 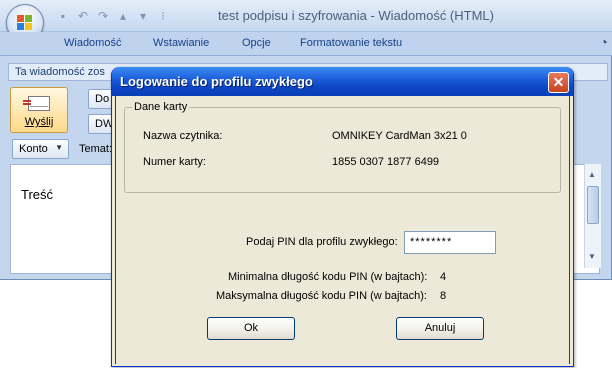 I want to click on customize-toolbar-icon: ⁝, so click(x=163, y=16).